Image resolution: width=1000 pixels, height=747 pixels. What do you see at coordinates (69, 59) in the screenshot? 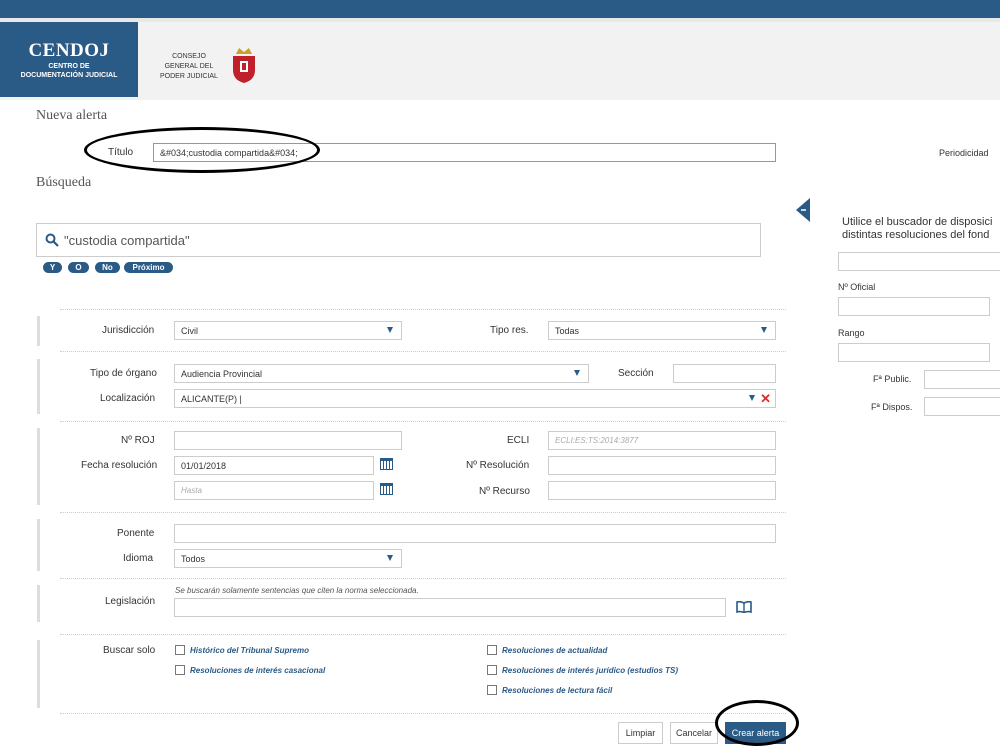
I see `cendoj-logo: CENDOJ CENTRO DE DOCUMENTACIÓN JUDICIAL` at bounding box center [69, 59].